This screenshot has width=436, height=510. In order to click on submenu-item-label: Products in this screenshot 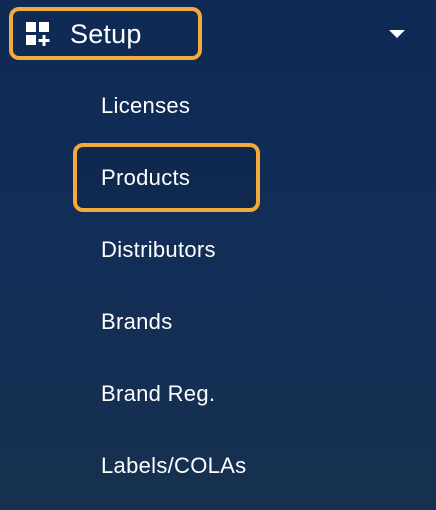, I will do `click(146, 177)`.